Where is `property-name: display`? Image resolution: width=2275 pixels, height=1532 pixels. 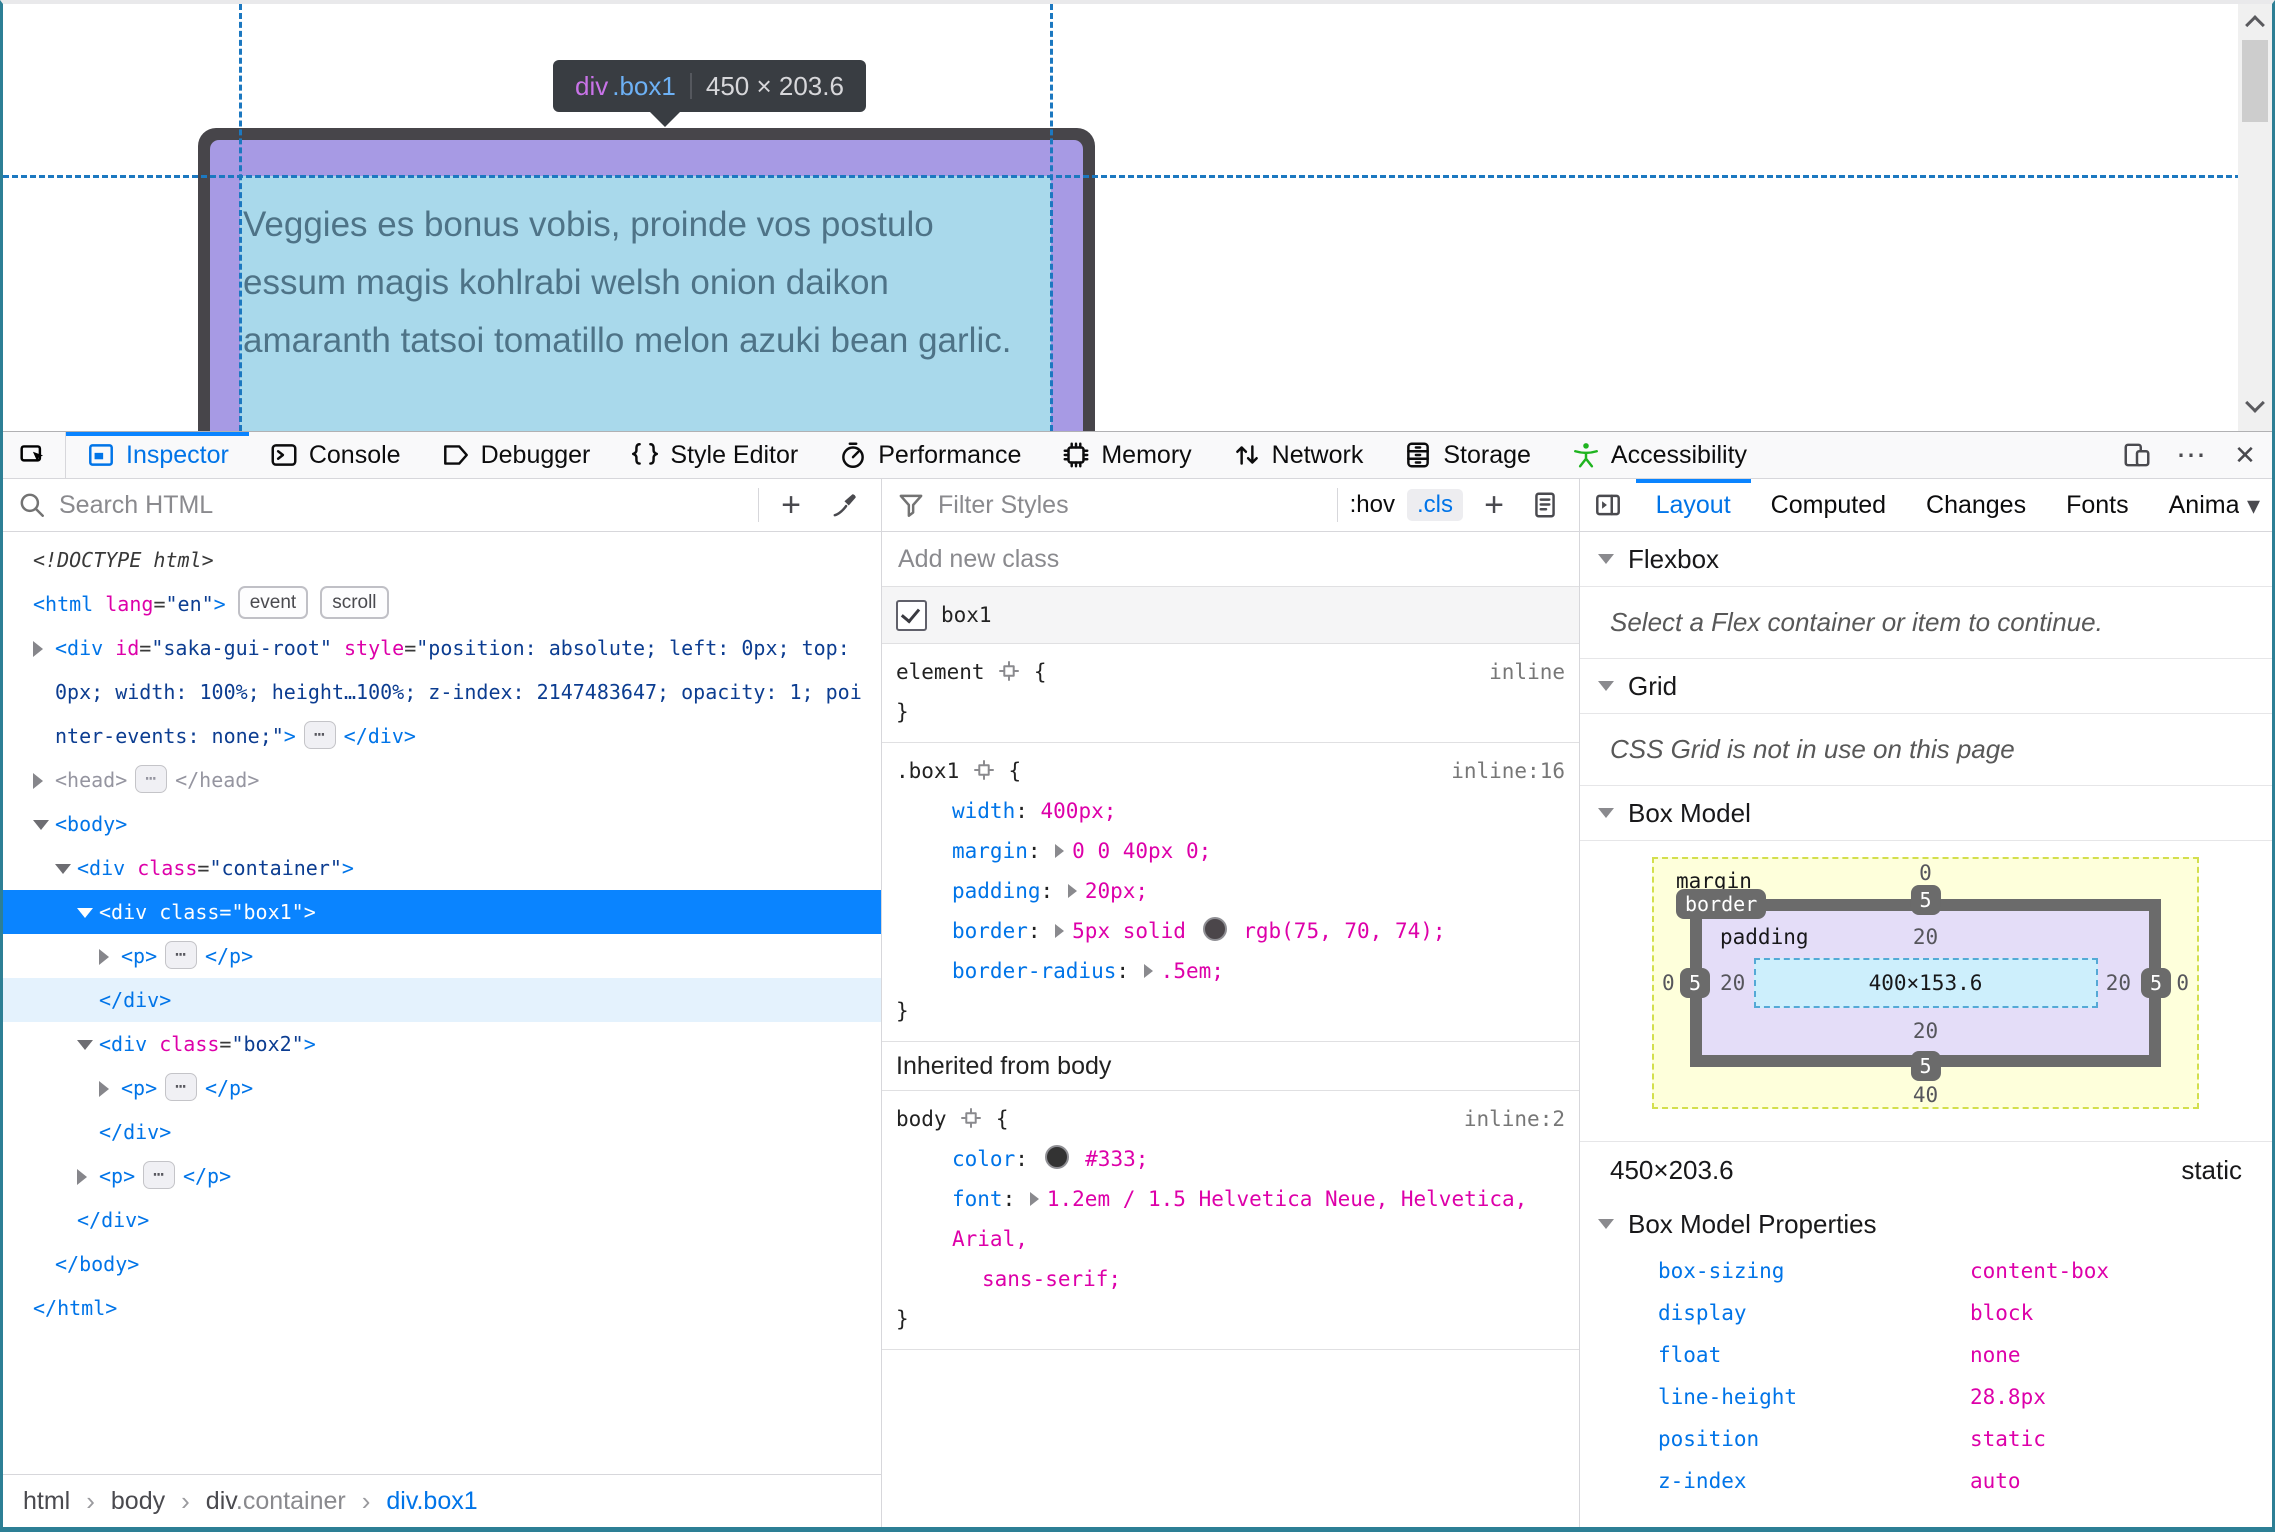
property-name: display is located at coordinates (1814, 1313).